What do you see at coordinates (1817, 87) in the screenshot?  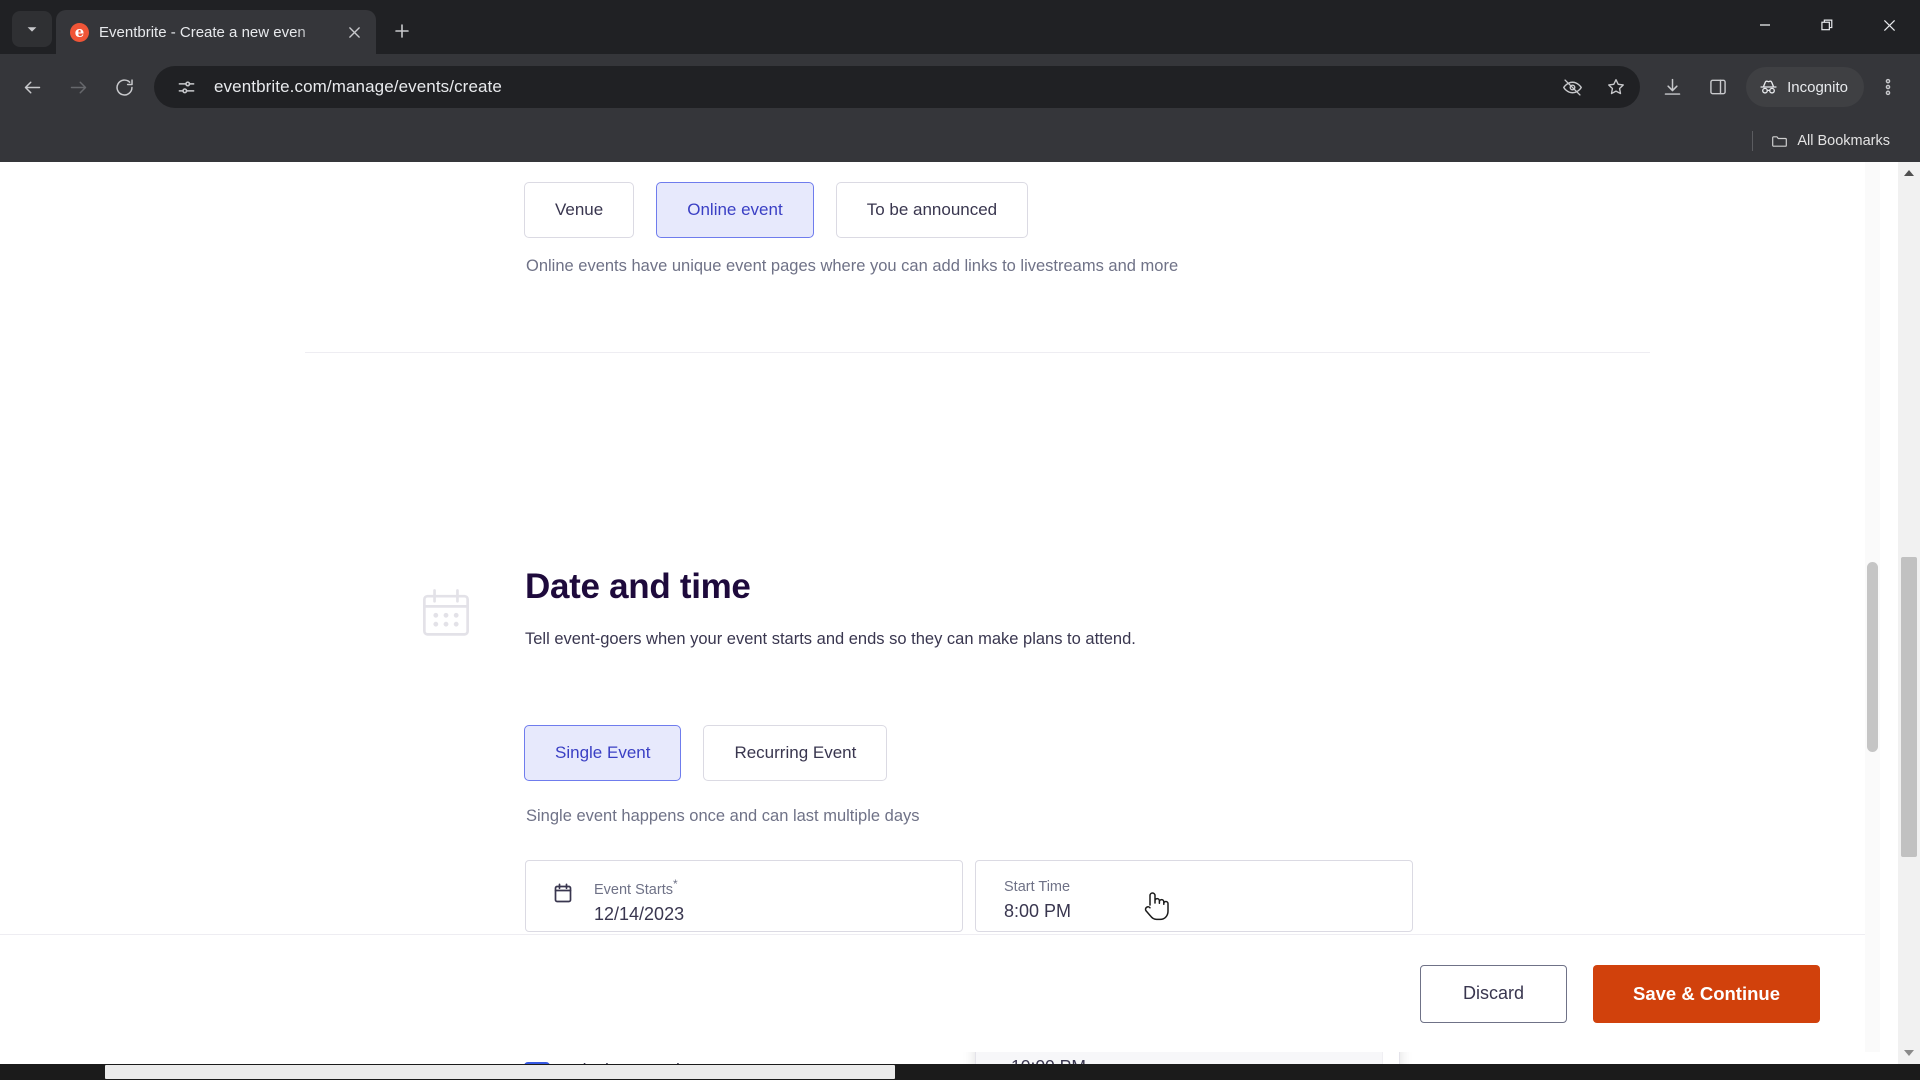 I see `incognito-label: Incognito` at bounding box center [1817, 87].